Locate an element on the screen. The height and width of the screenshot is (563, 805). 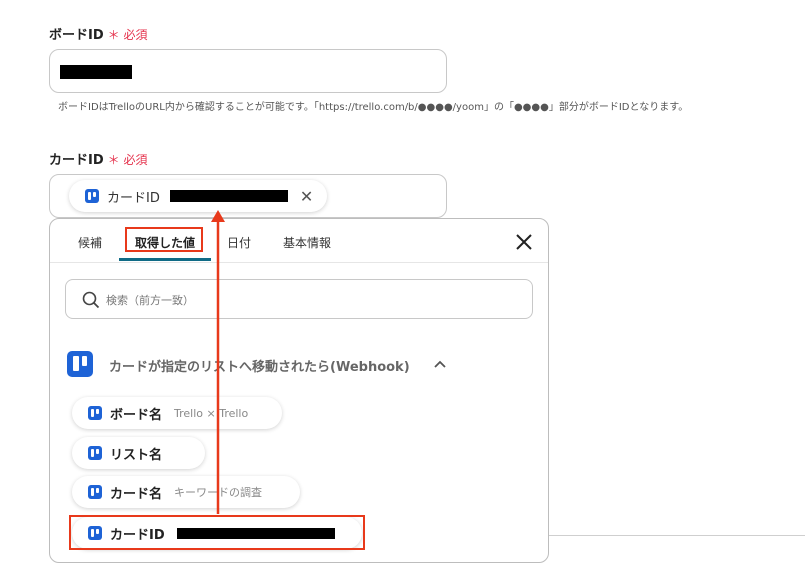
search-icon is located at coordinates (91, 300).